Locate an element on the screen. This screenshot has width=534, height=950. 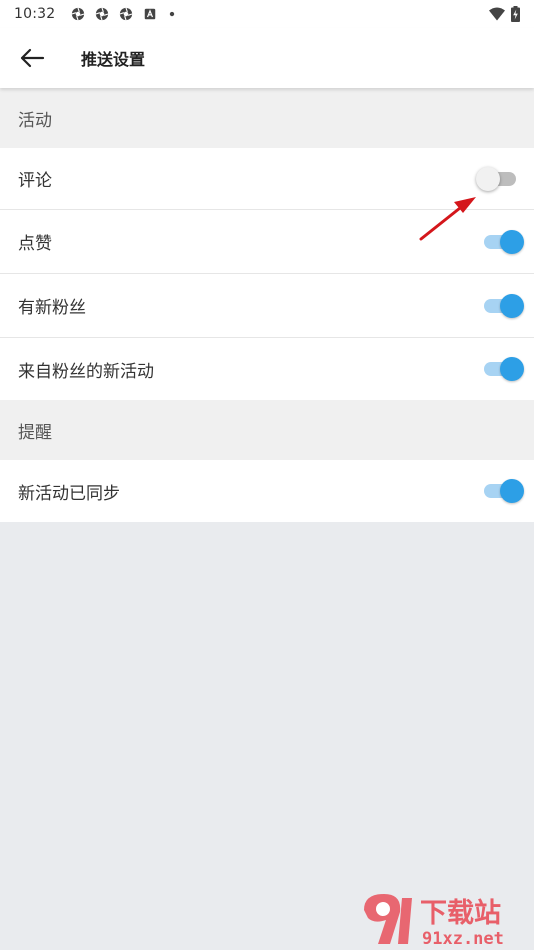
battery-charging-icon is located at coordinates (515, 14).